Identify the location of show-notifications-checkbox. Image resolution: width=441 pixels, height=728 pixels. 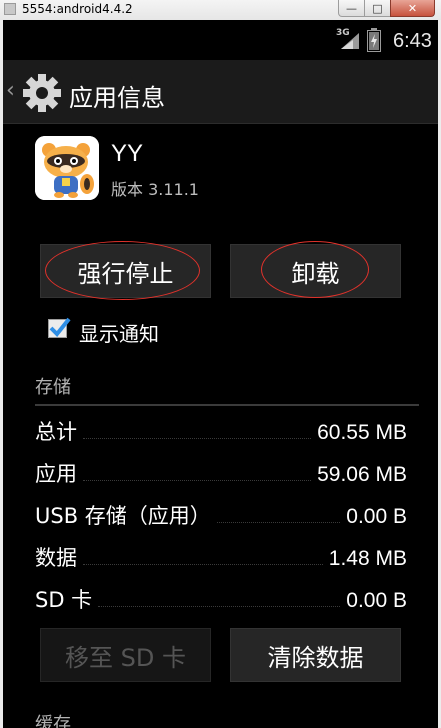
(59, 327).